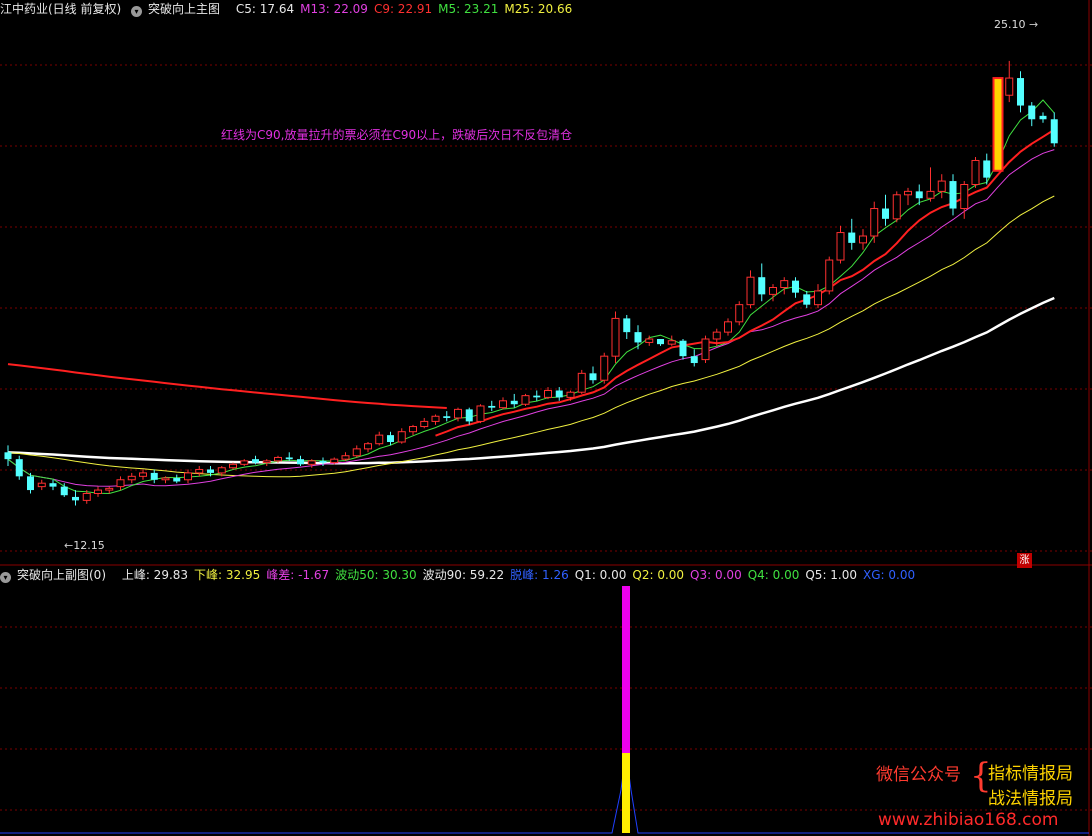  Describe the element at coordinates (61, 575) in the screenshot. I see `sub-indicator-label: 突破向上副图(0)` at that location.